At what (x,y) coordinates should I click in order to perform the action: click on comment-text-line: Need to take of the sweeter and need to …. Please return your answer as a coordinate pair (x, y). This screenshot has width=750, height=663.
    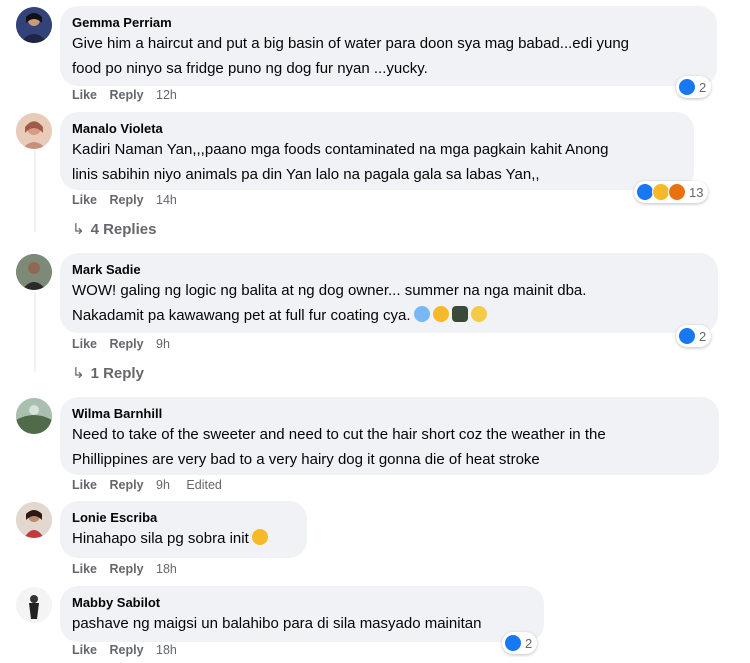
    Looking at the image, I should click on (339, 434).